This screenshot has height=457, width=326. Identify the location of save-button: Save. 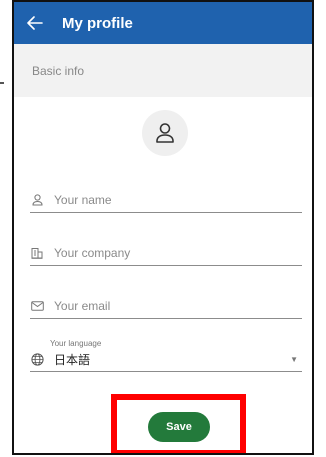
(179, 427).